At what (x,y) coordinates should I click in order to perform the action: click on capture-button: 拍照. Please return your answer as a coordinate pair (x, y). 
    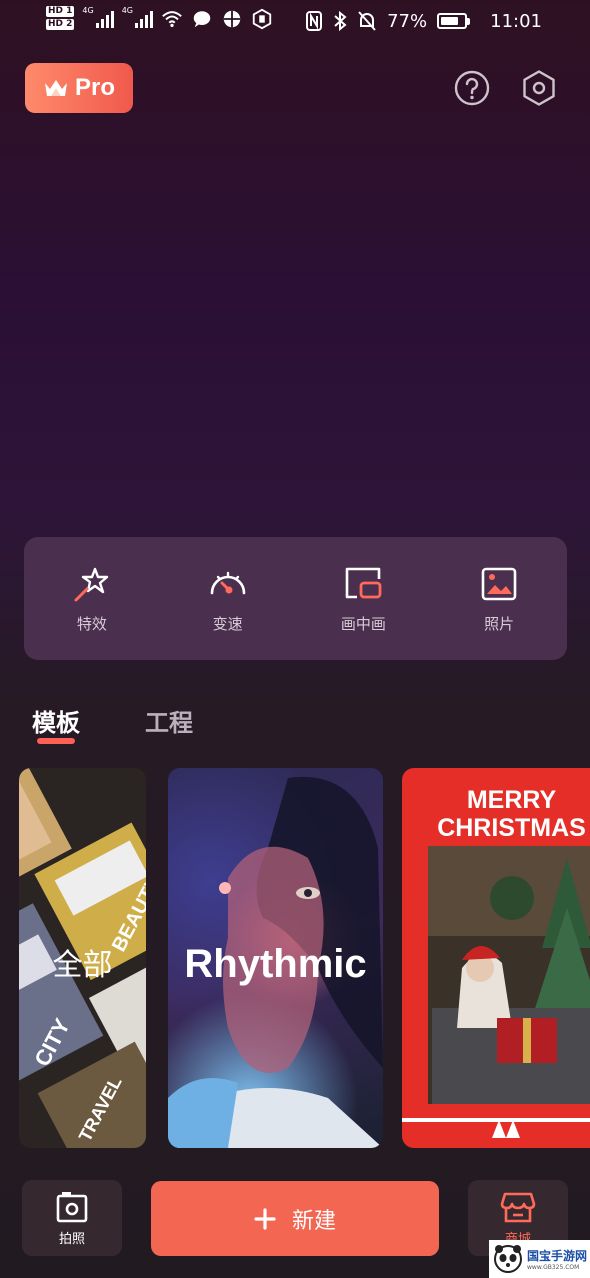
    Looking at the image, I should click on (72, 1218).